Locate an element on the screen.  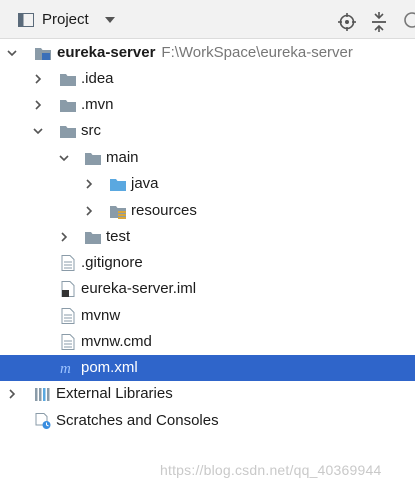
tree-item-resources: resources is located at coordinates (207, 211).